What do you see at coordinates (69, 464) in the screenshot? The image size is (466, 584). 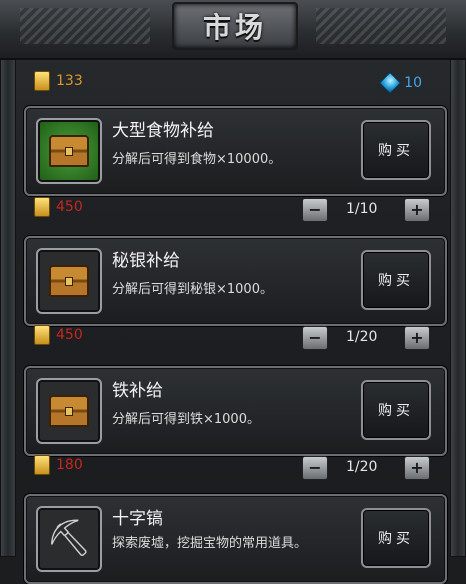 I see `item-price: 180` at bounding box center [69, 464].